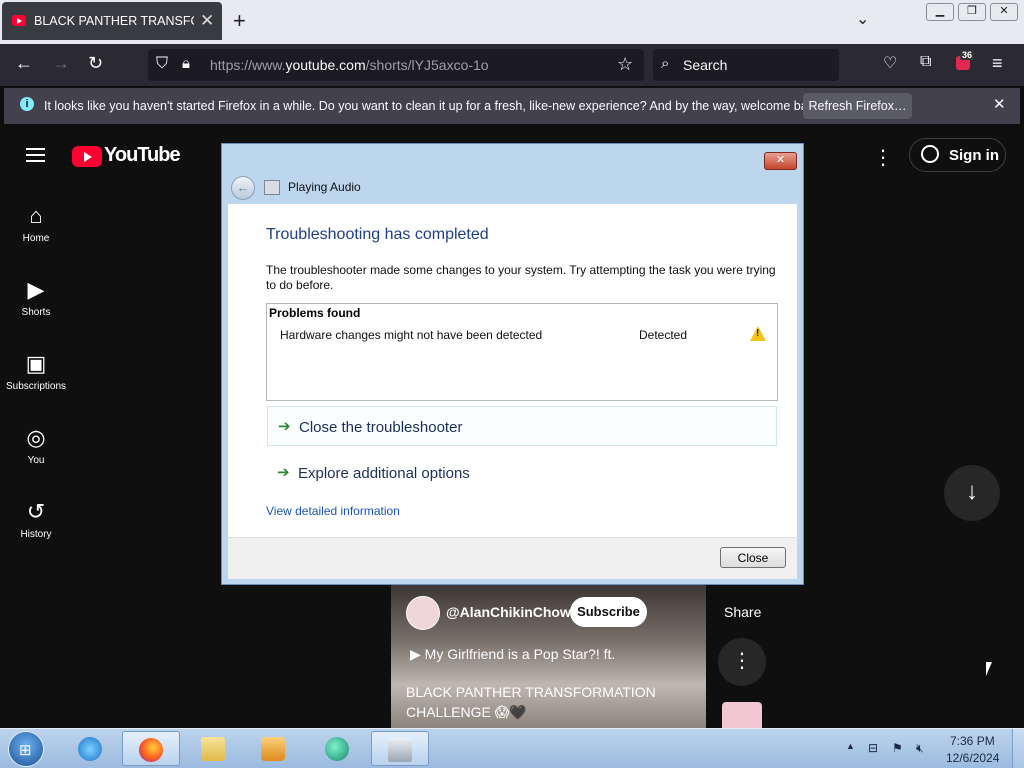 The image size is (1024, 768). I want to click on internet-explorer-icon, so click(90, 749).